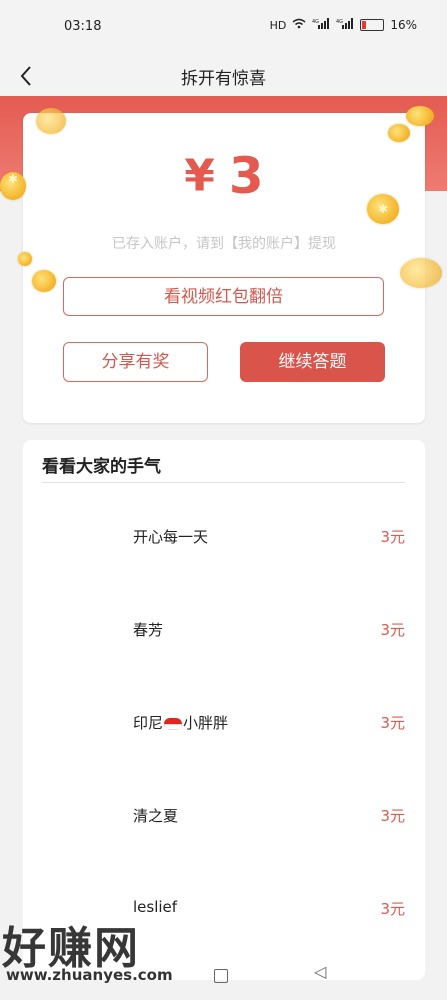  I want to click on recent-apps-icon, so click(221, 976).